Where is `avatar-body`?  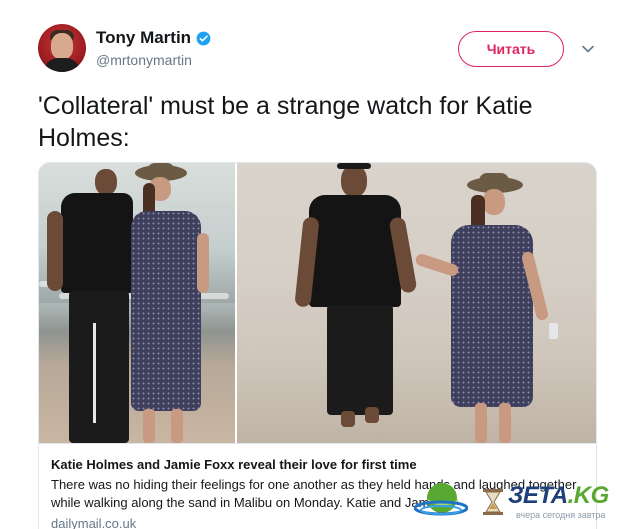 avatar-body is located at coordinates (62, 65).